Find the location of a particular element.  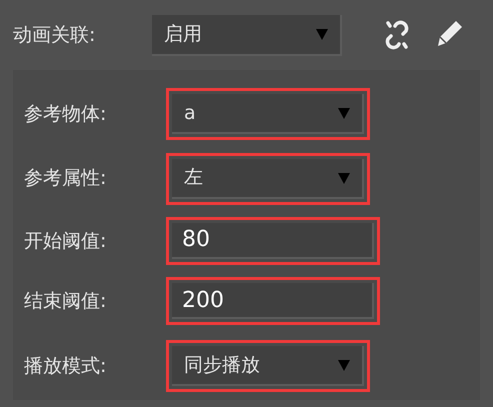

field-label: 播放模式: is located at coordinates (66, 366).